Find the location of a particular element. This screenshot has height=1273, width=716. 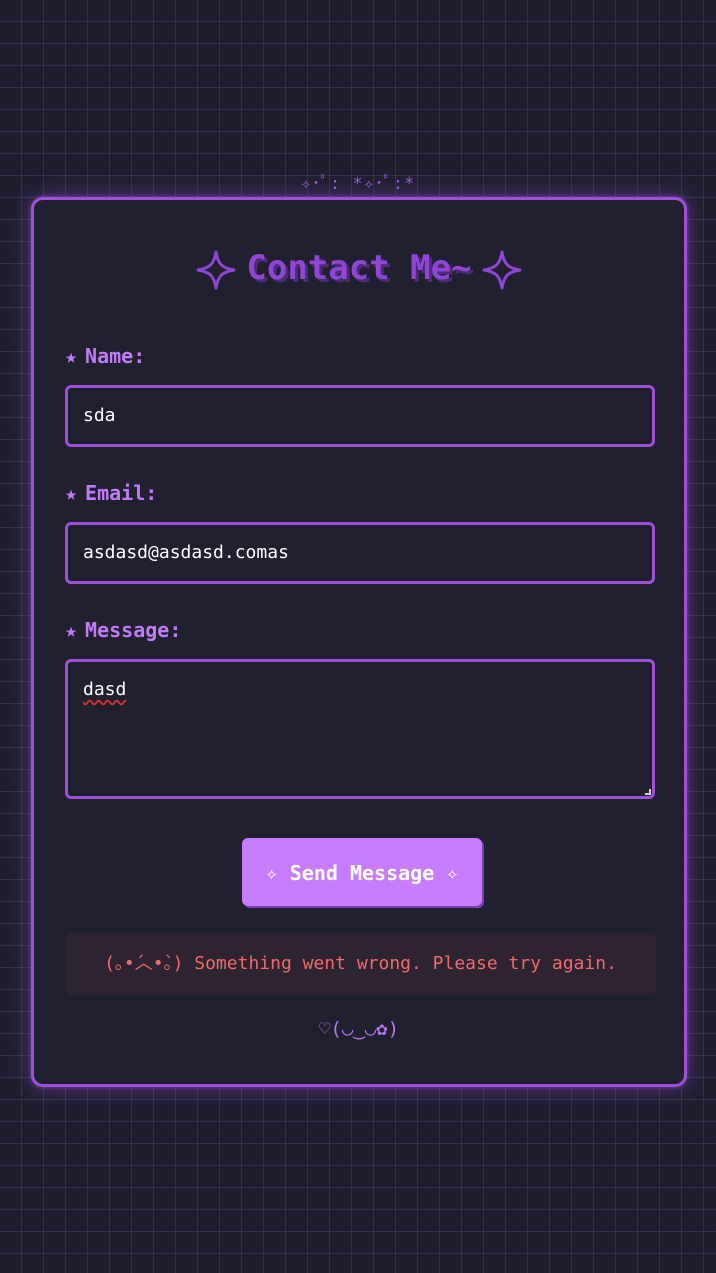

footer-kaomoji: ♡(◡‿◡✿) is located at coordinates (359, 1029).